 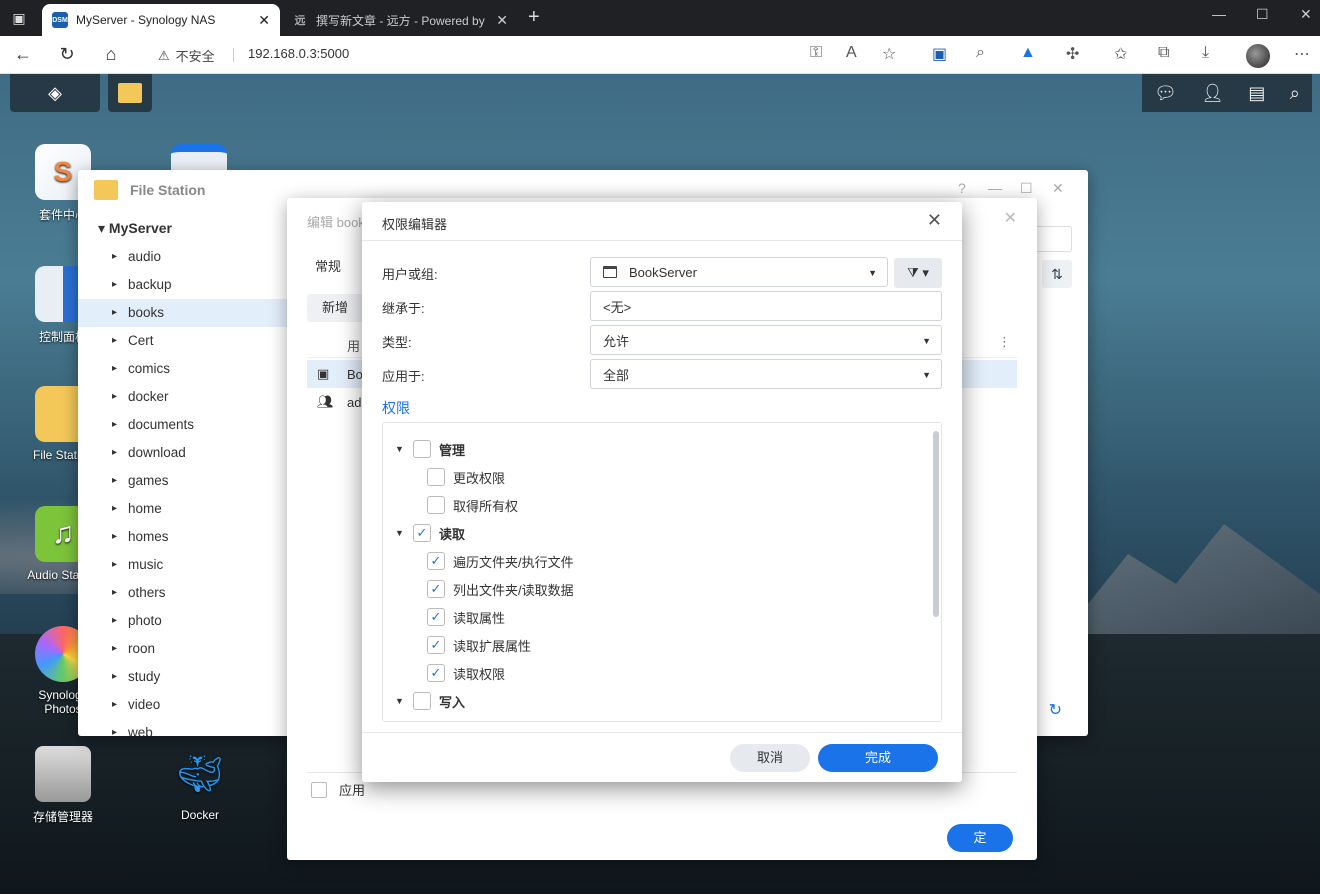 What do you see at coordinates (1302, 54) in the screenshot?
I see `more-menu-icon: ⋯` at bounding box center [1302, 54].